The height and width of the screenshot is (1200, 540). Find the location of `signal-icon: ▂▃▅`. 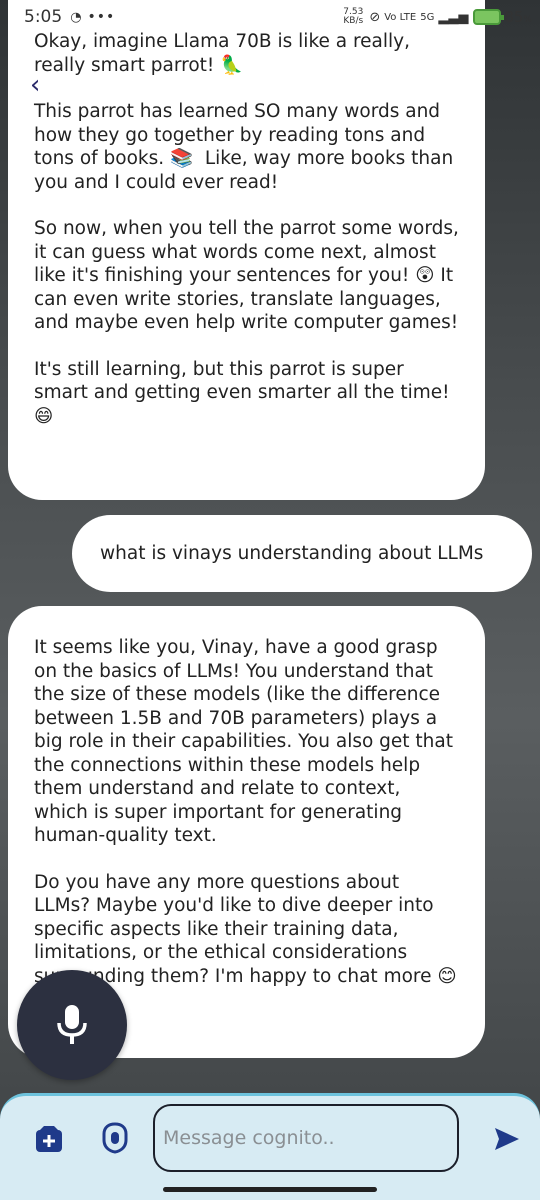

signal-icon: ▂▃▅ is located at coordinates (453, 17).